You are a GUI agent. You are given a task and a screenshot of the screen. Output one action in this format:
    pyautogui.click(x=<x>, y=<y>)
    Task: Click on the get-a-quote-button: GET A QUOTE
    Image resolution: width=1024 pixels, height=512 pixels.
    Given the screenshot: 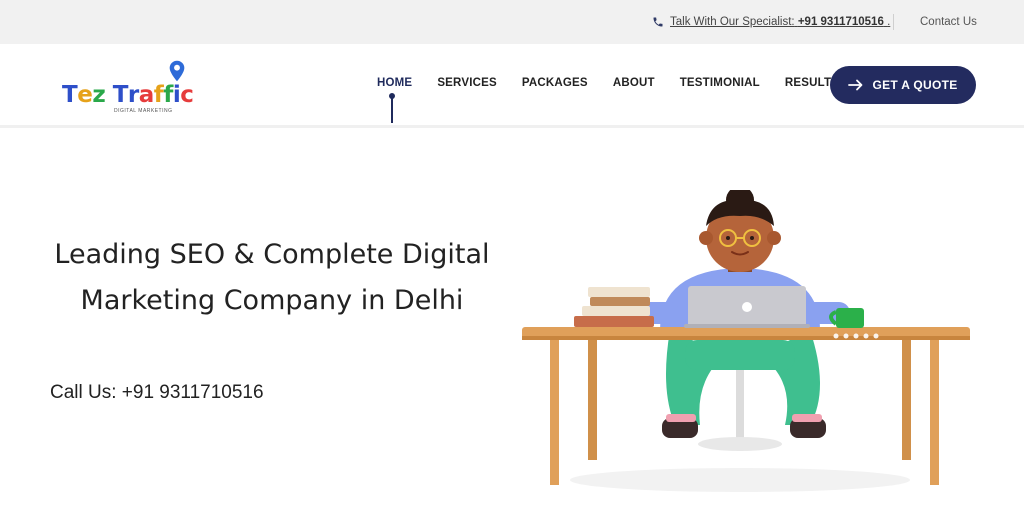 What is the action you would take?
    pyautogui.click(x=903, y=85)
    